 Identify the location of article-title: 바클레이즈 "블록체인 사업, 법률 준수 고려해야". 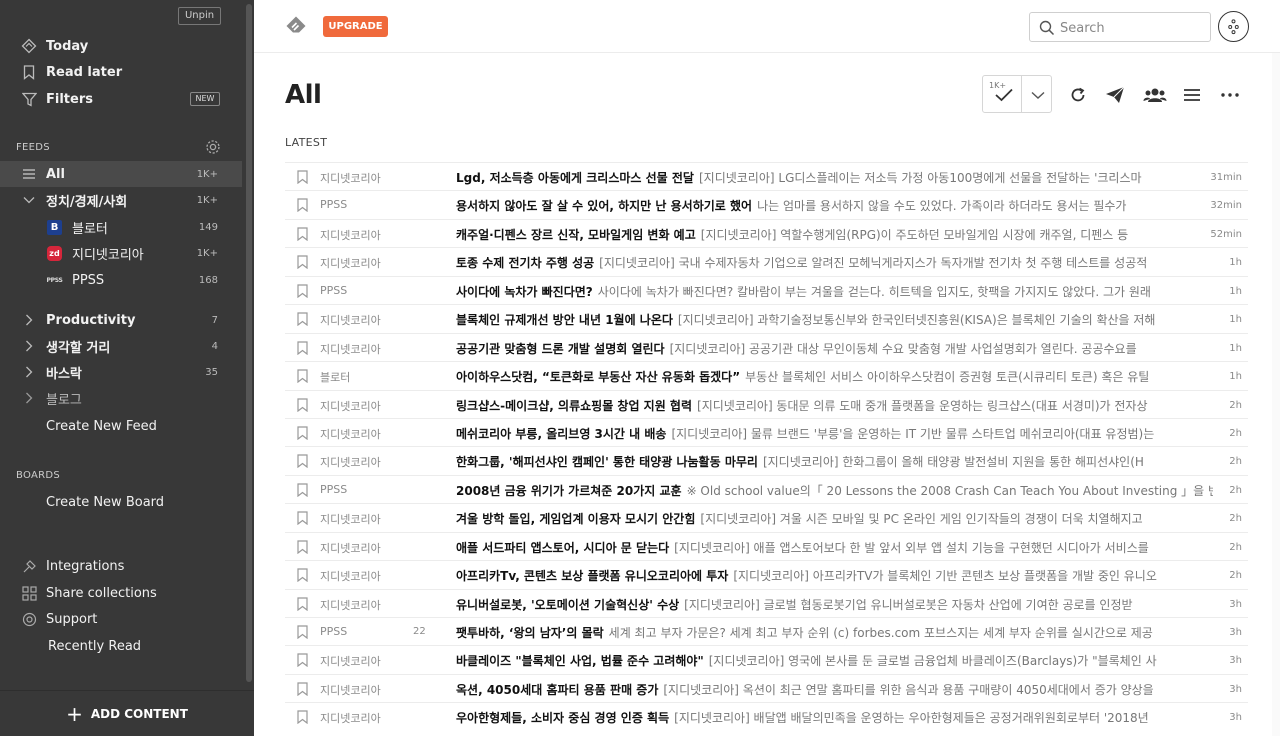
(580, 661).